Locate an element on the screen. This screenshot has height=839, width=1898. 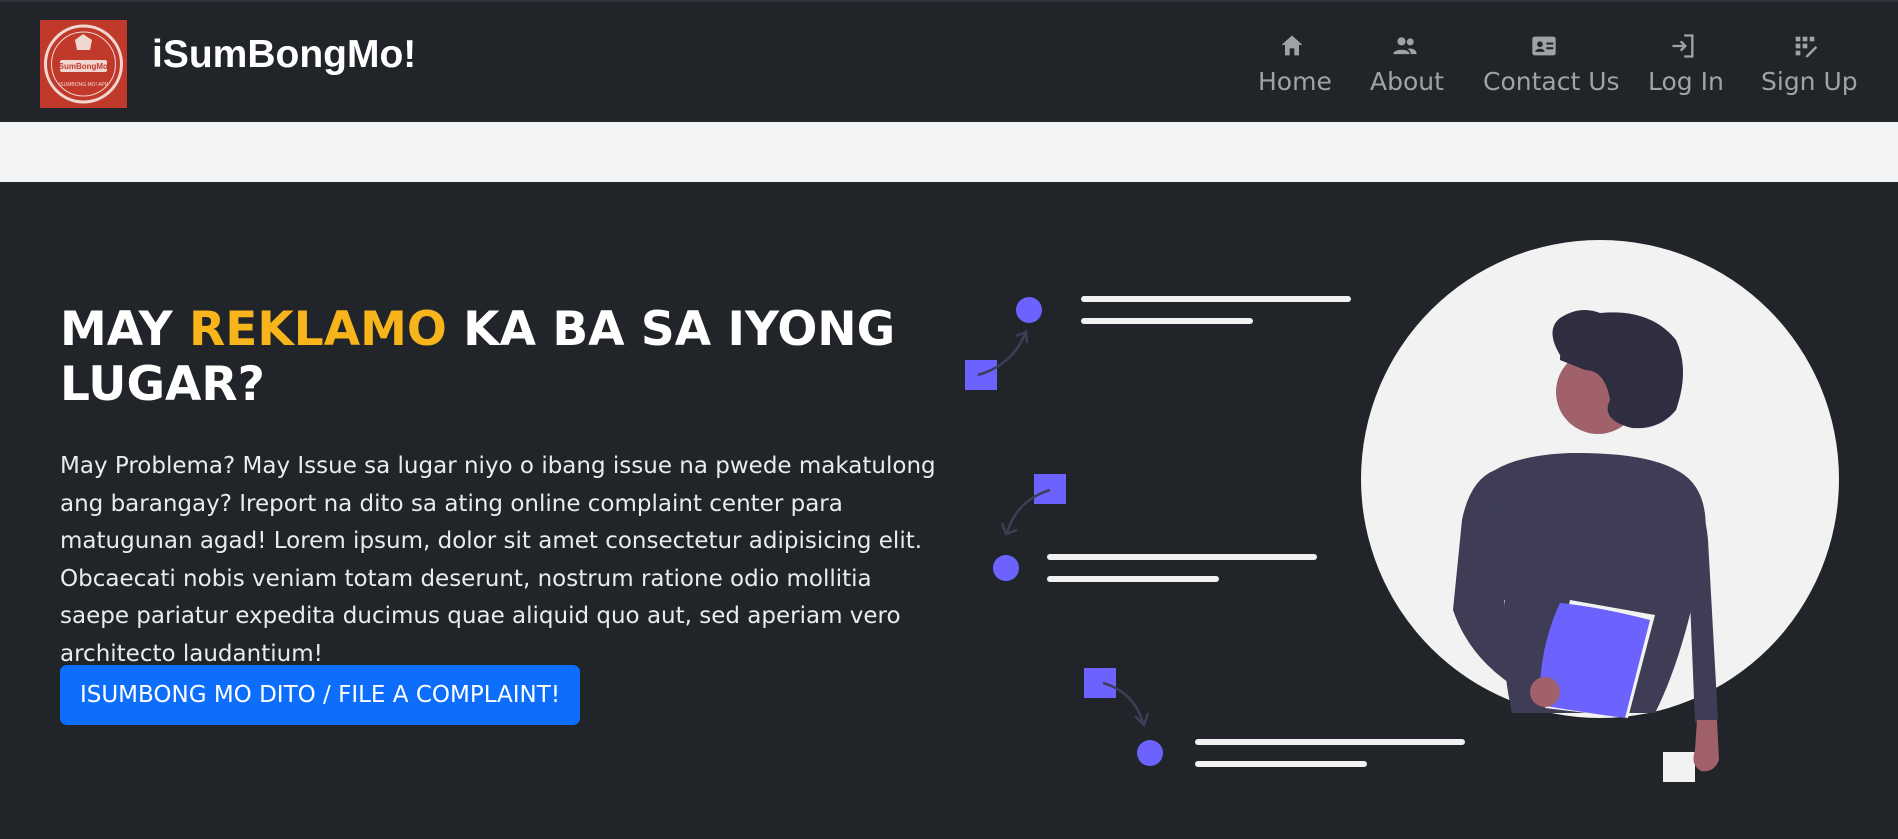
nav-label-login: Log In is located at coordinates (1686, 81).